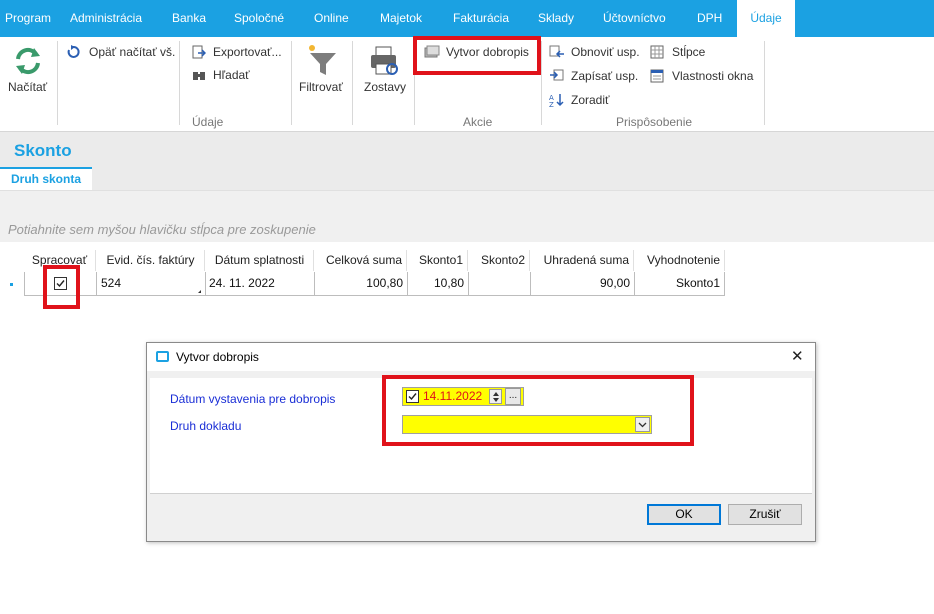 This screenshot has height=614, width=934. I want to click on menu-fakturacia: Fakturácia, so click(481, 18).